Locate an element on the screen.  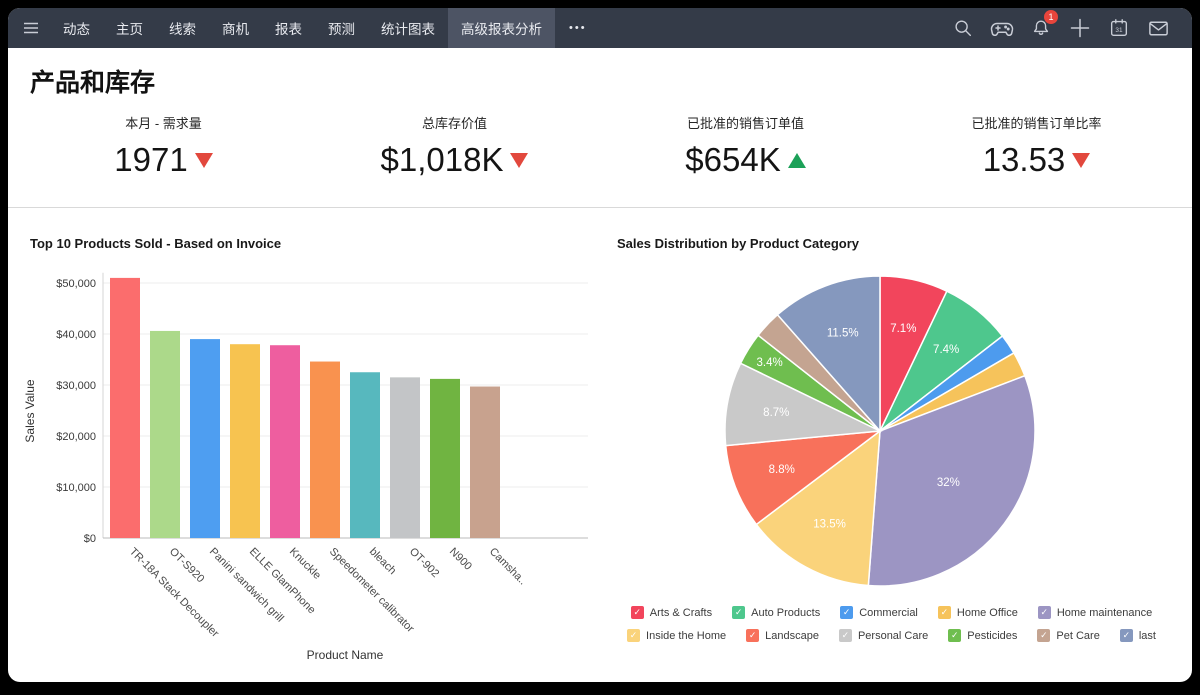
nav-tab-3: 线索 is located at coordinates (182, 28).